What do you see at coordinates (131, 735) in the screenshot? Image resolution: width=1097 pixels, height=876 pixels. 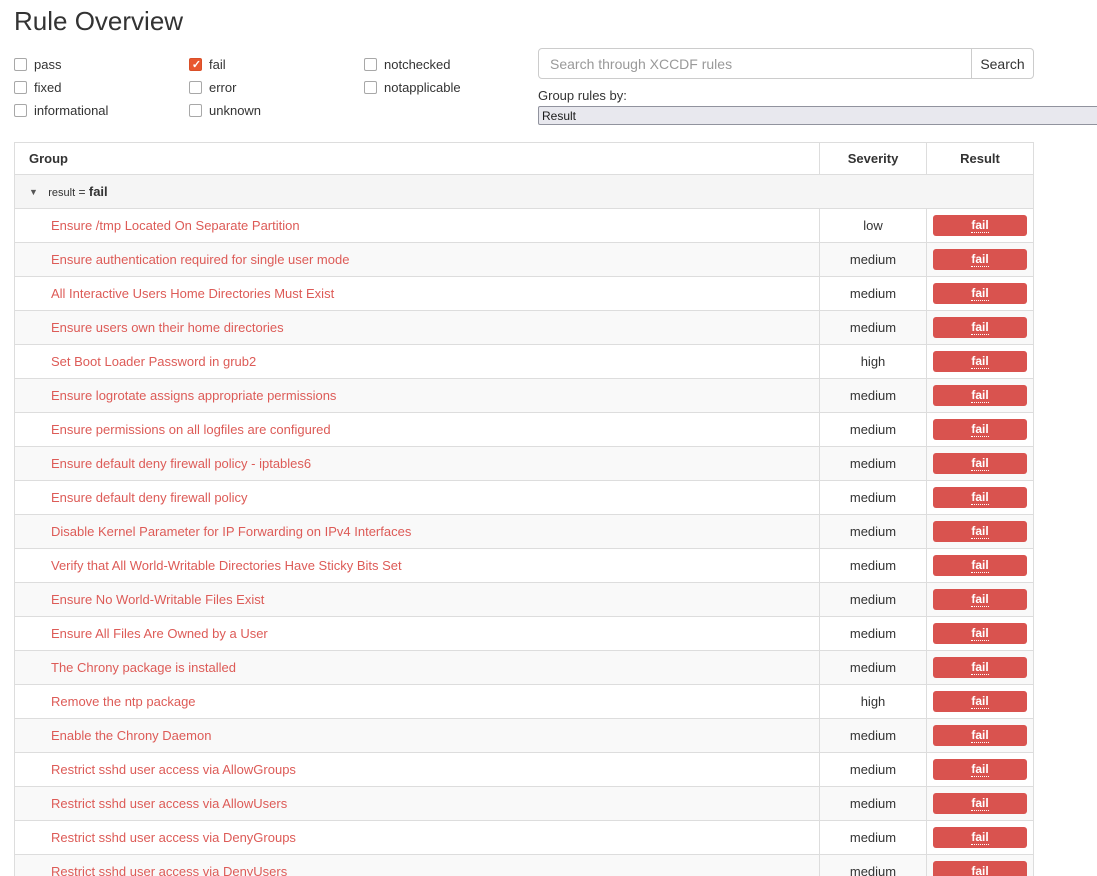 I see `rule-title-link: Enable the Chrony Daemon` at bounding box center [131, 735].